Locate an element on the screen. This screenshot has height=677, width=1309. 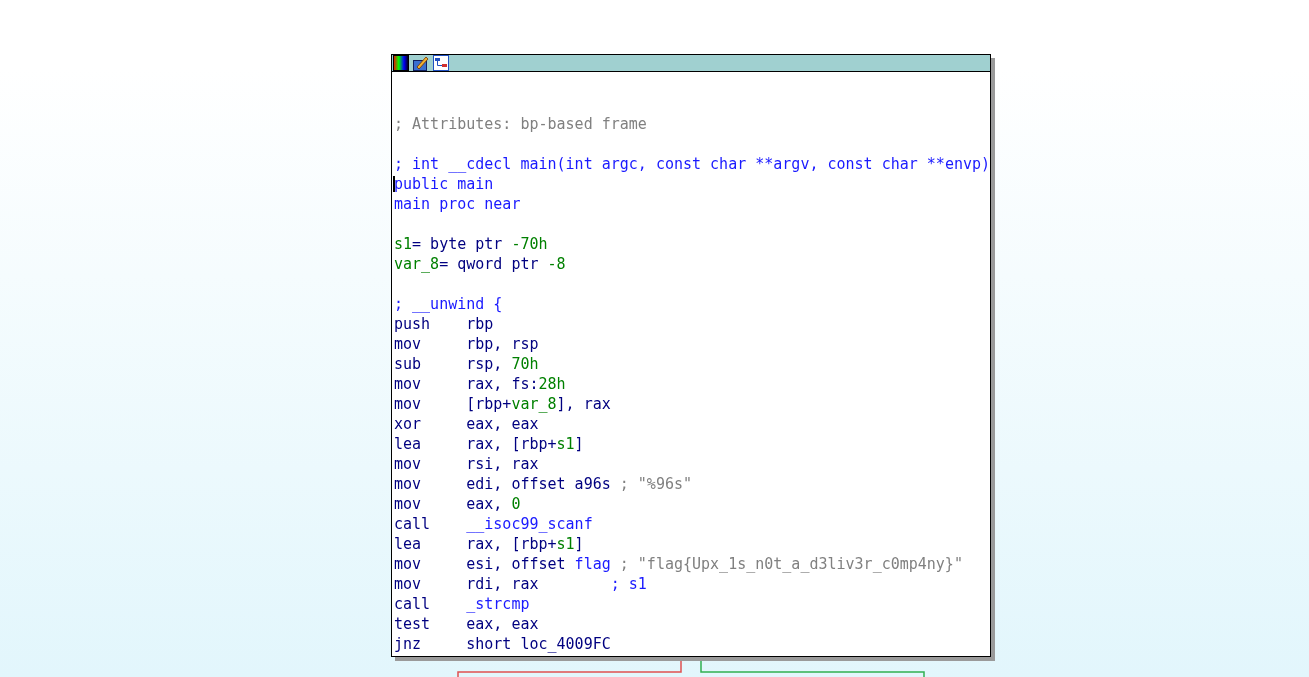
instruction-mnemonic: test is located at coordinates (413, 624).